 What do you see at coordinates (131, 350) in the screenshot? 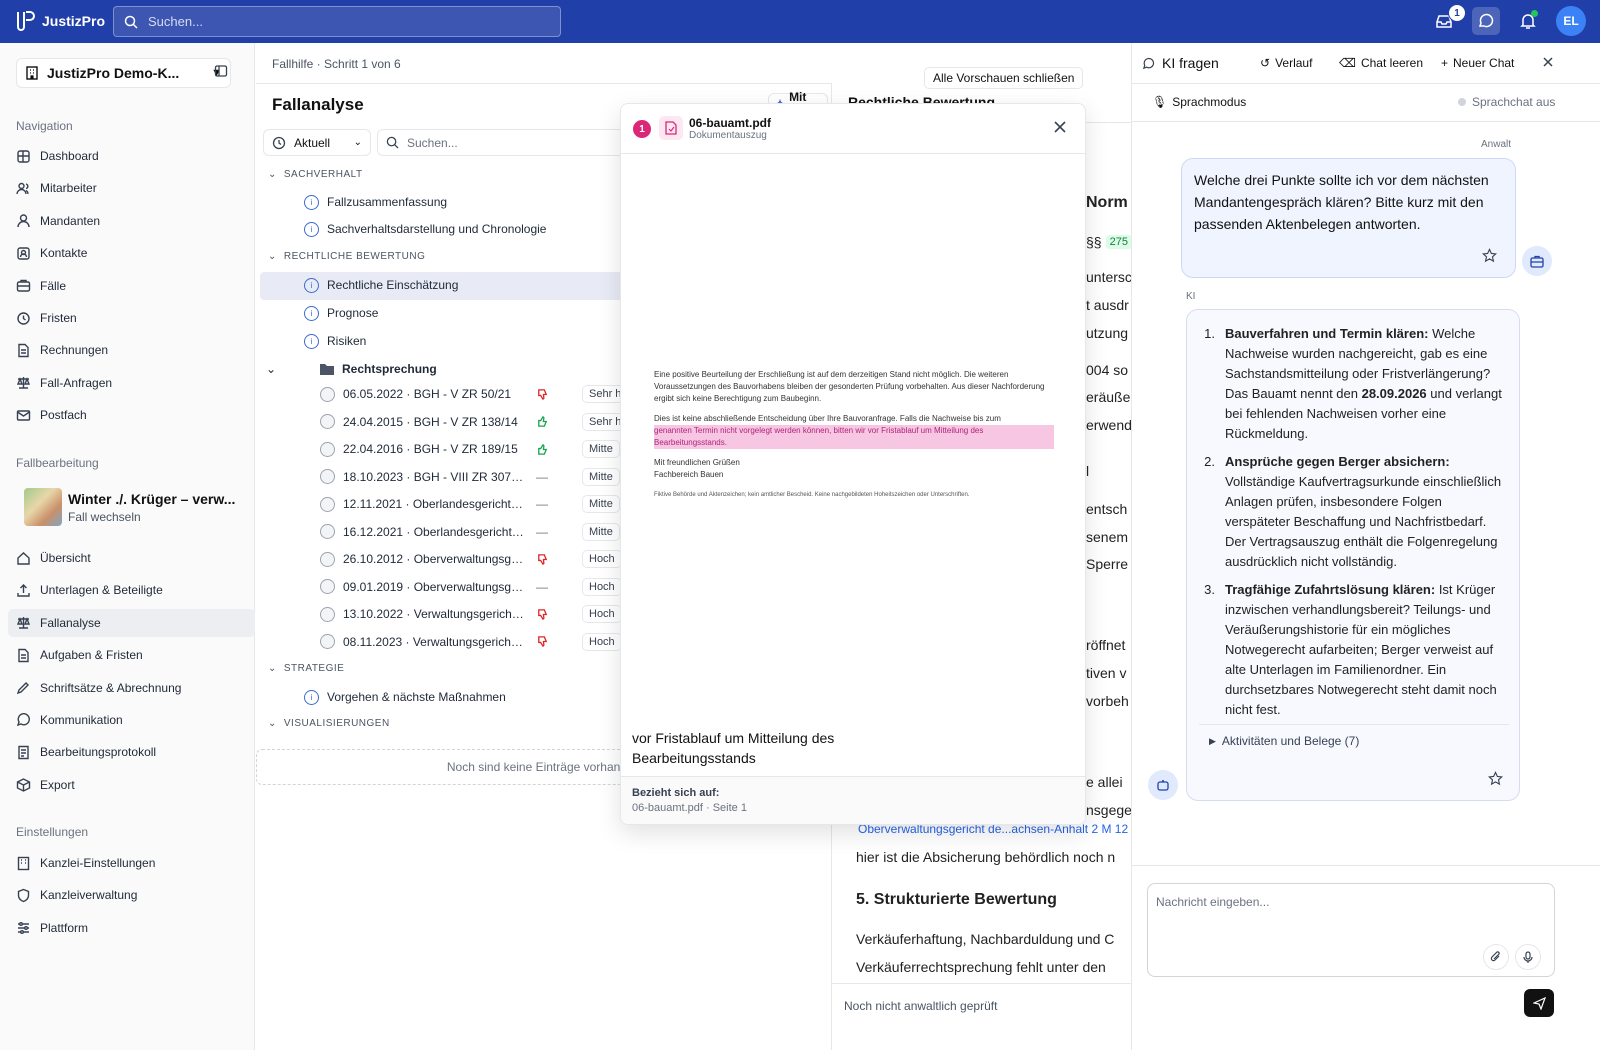
I see `sidebar-item-rechnungen: Rechnungen` at bounding box center [131, 350].